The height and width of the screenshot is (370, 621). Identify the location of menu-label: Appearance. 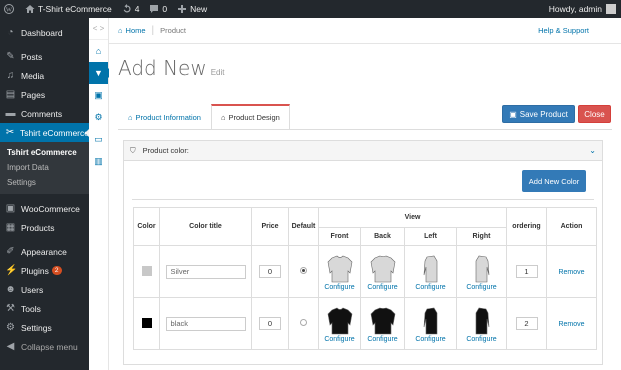
(44, 251).